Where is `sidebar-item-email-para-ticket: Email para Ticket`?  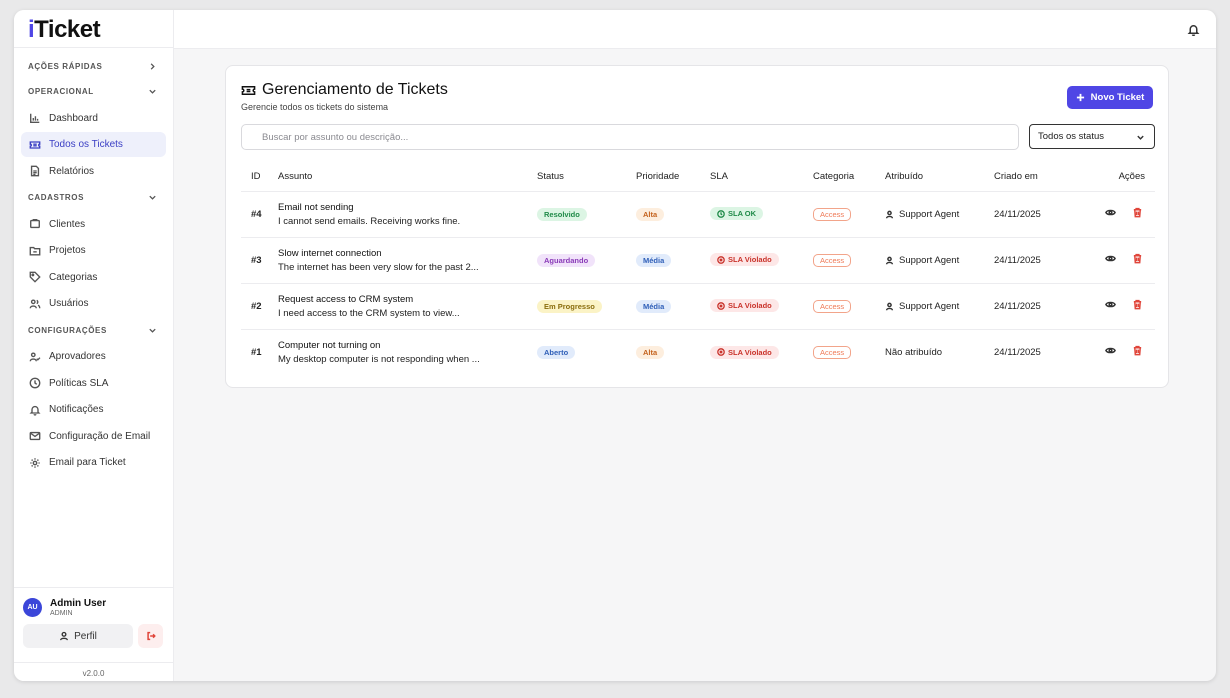
sidebar-item-email-para-ticket: Email para Ticket is located at coordinates (93, 462).